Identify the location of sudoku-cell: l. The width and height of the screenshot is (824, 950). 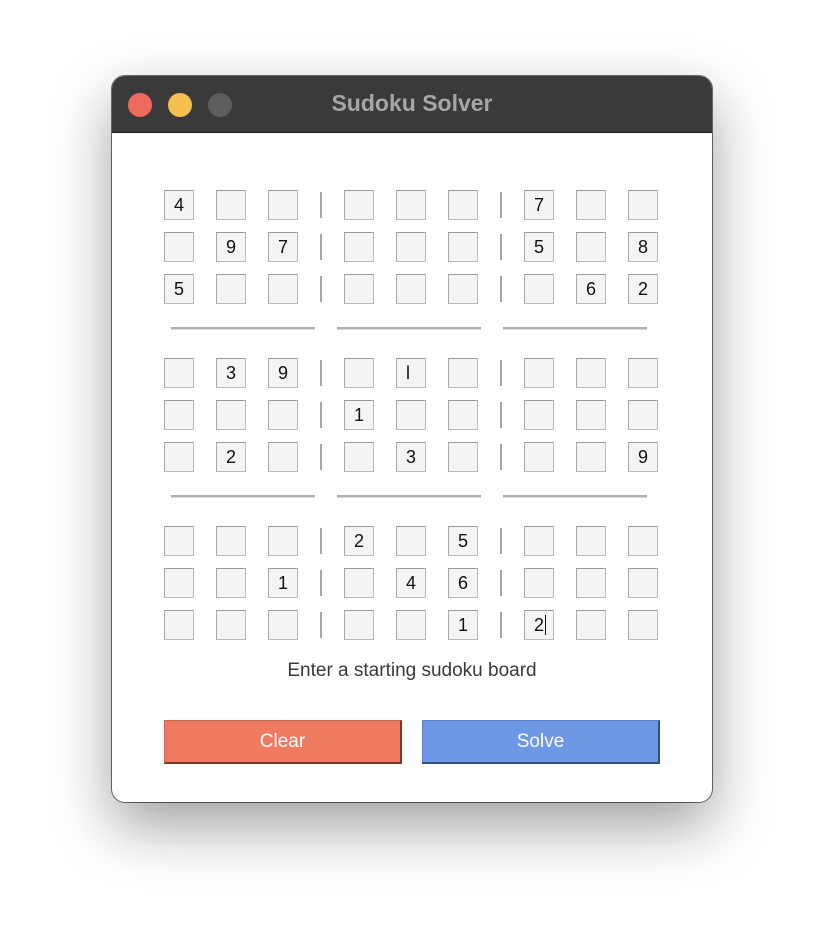
(411, 373).